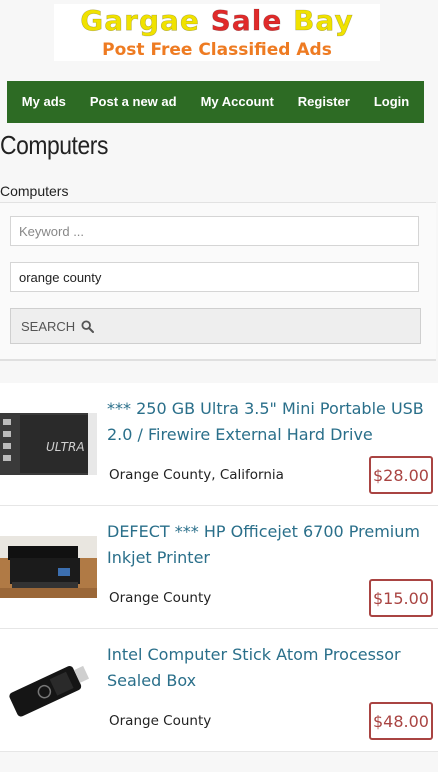 The height and width of the screenshot is (772, 438). Describe the element at coordinates (217, 50) in the screenshot. I see `logo-tagline: Post Free Classified Ads` at that location.